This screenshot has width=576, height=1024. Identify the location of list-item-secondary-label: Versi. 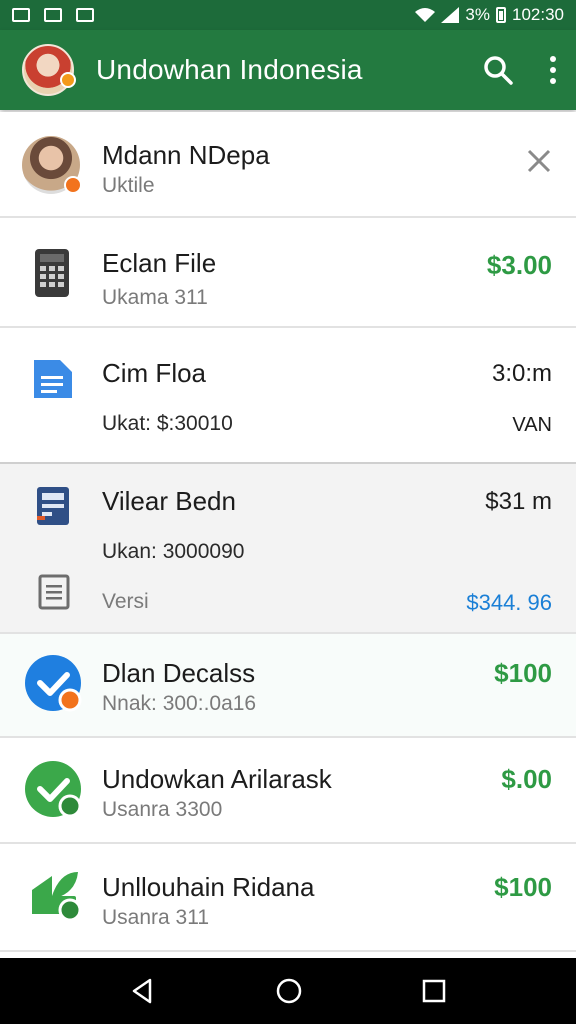
(125, 601).